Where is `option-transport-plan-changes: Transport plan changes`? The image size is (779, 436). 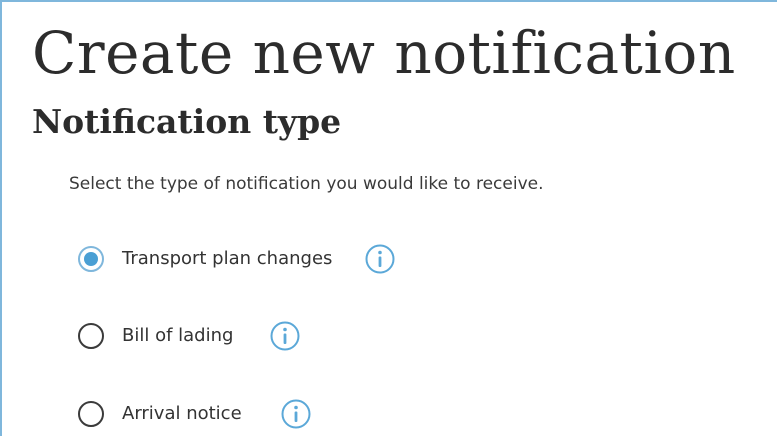
option-transport-plan-changes: Transport plan changes is located at coordinates (237, 259).